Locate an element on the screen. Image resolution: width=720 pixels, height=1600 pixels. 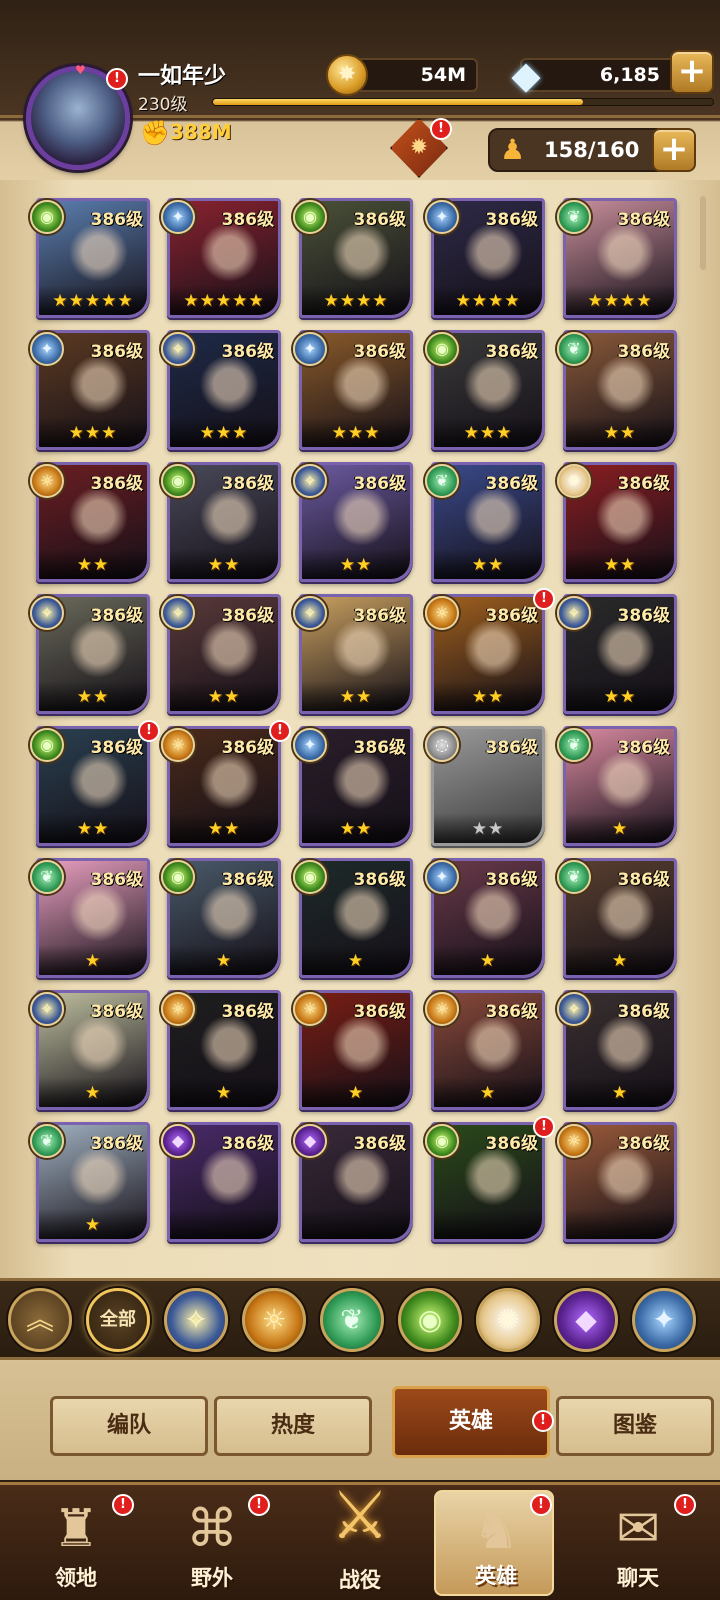
expand-hero-slots-button: + is located at coordinates (674, 150).